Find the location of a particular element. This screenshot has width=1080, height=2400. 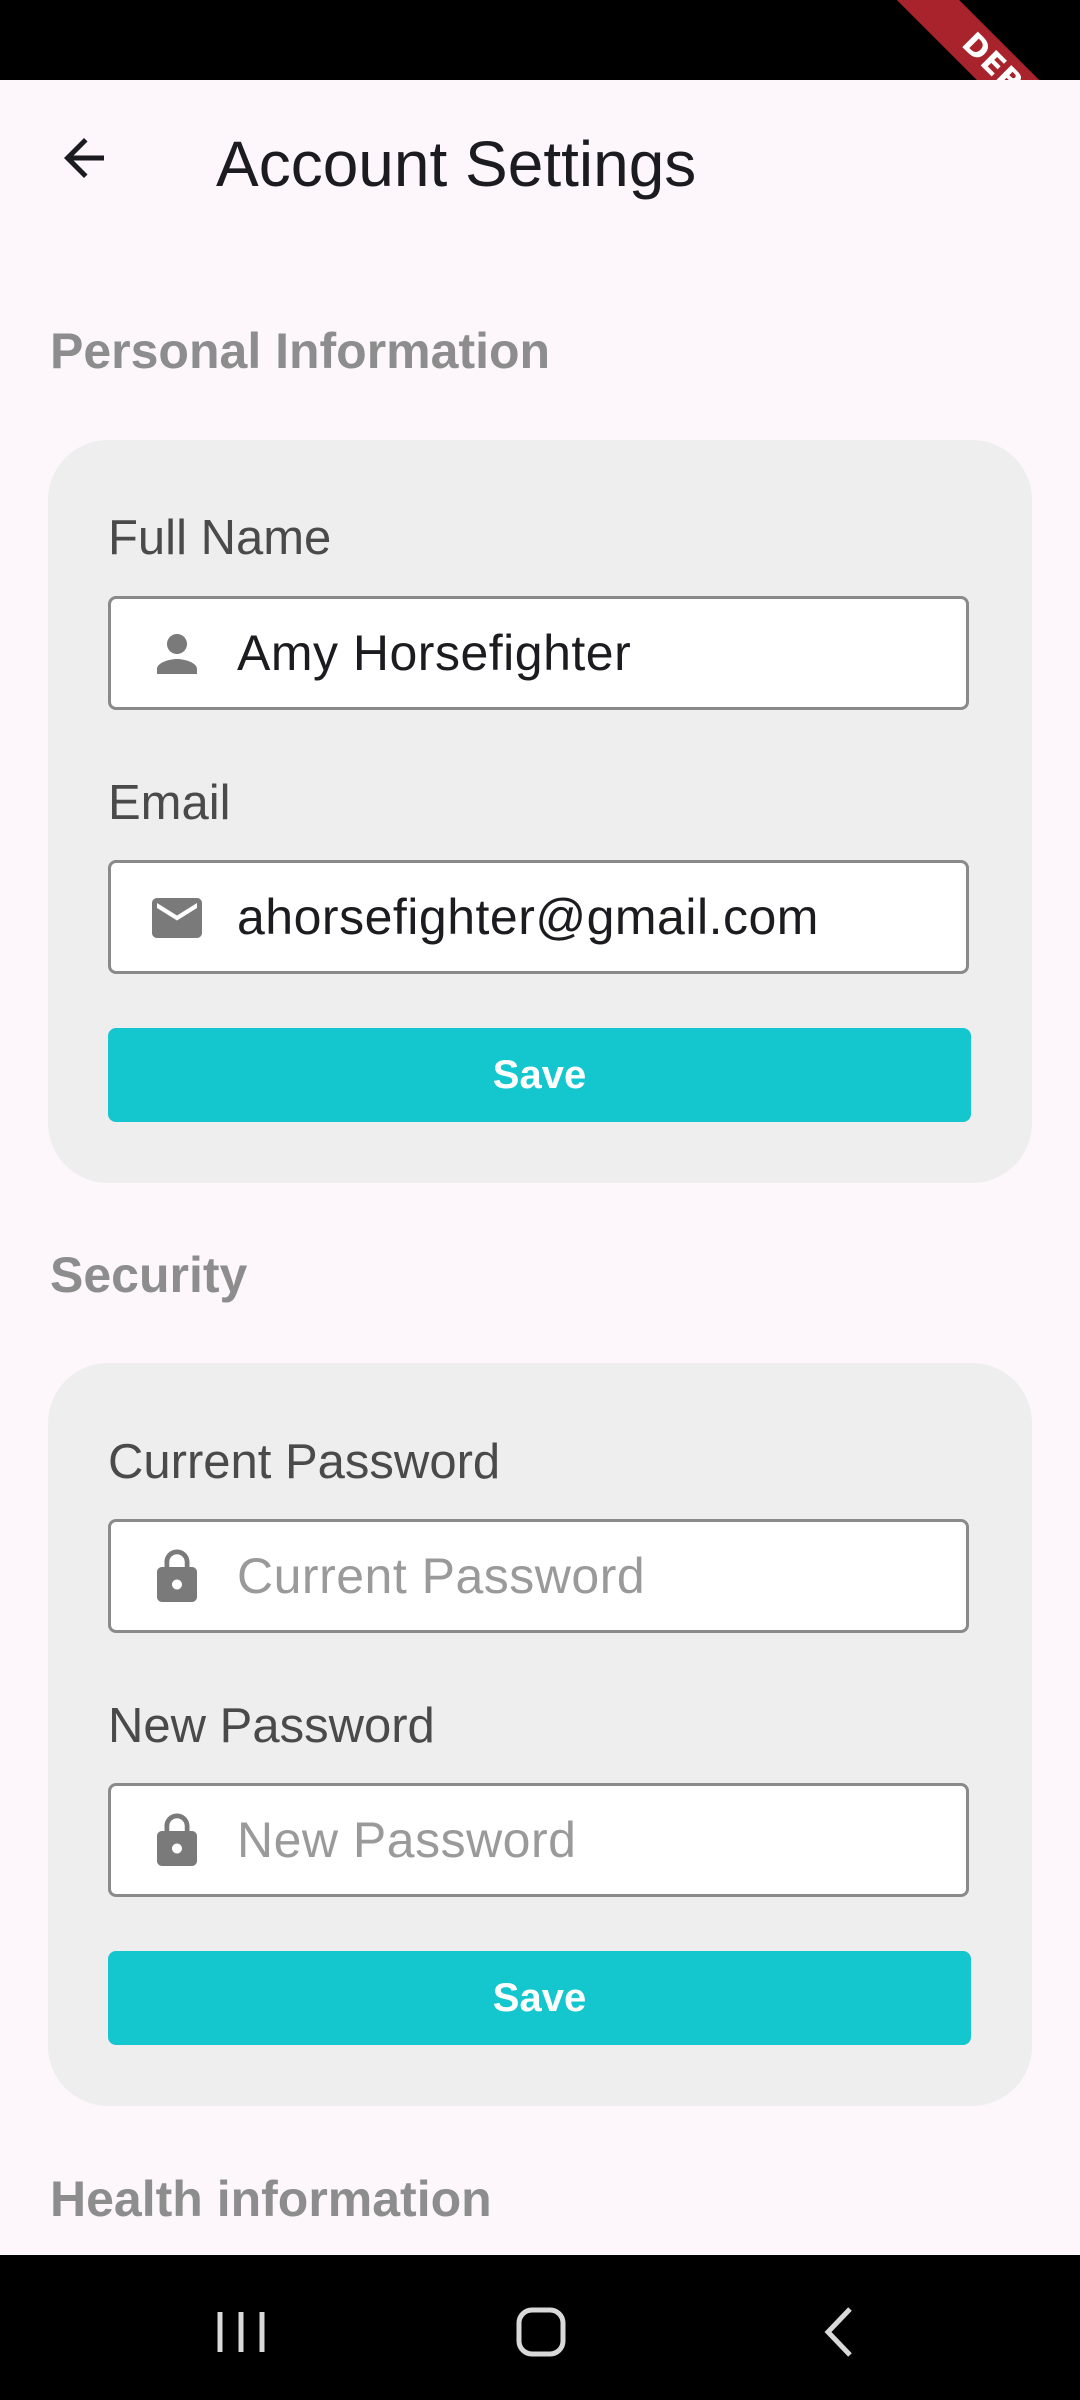

nav-back-button is located at coordinates (841, 2332).